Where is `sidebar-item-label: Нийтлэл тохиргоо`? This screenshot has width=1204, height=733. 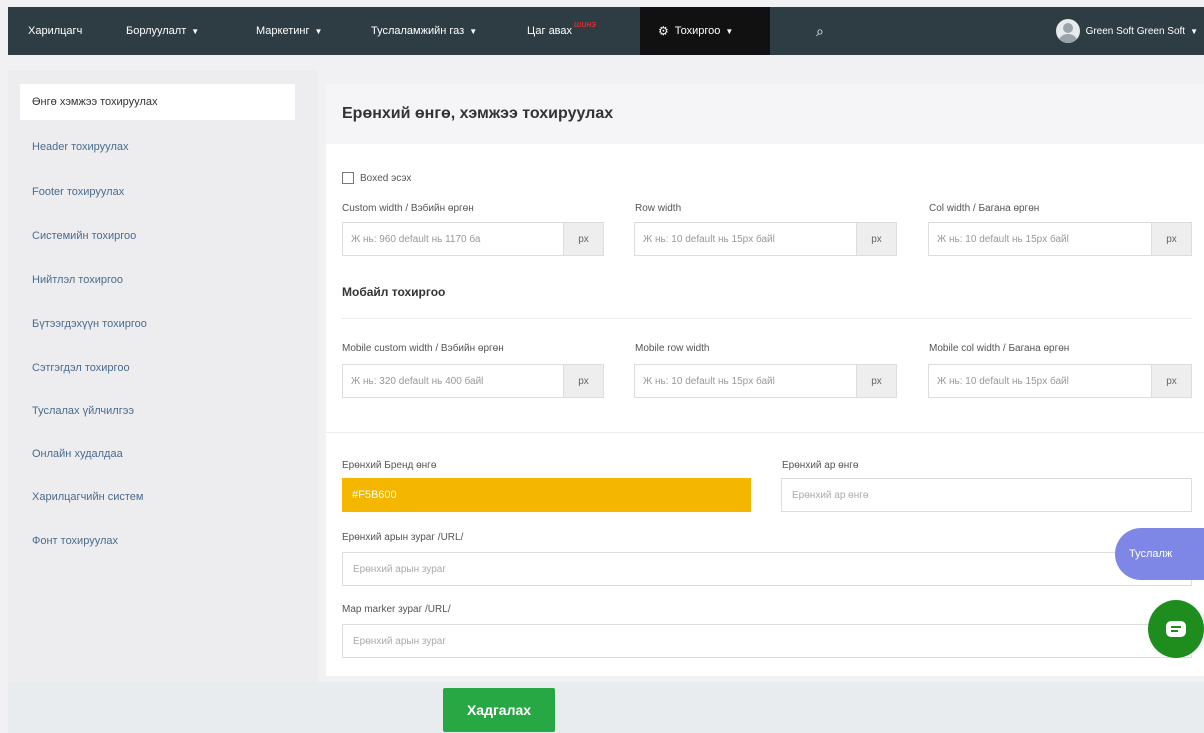 sidebar-item-label: Нийтлэл тохиргоо is located at coordinates (77, 280).